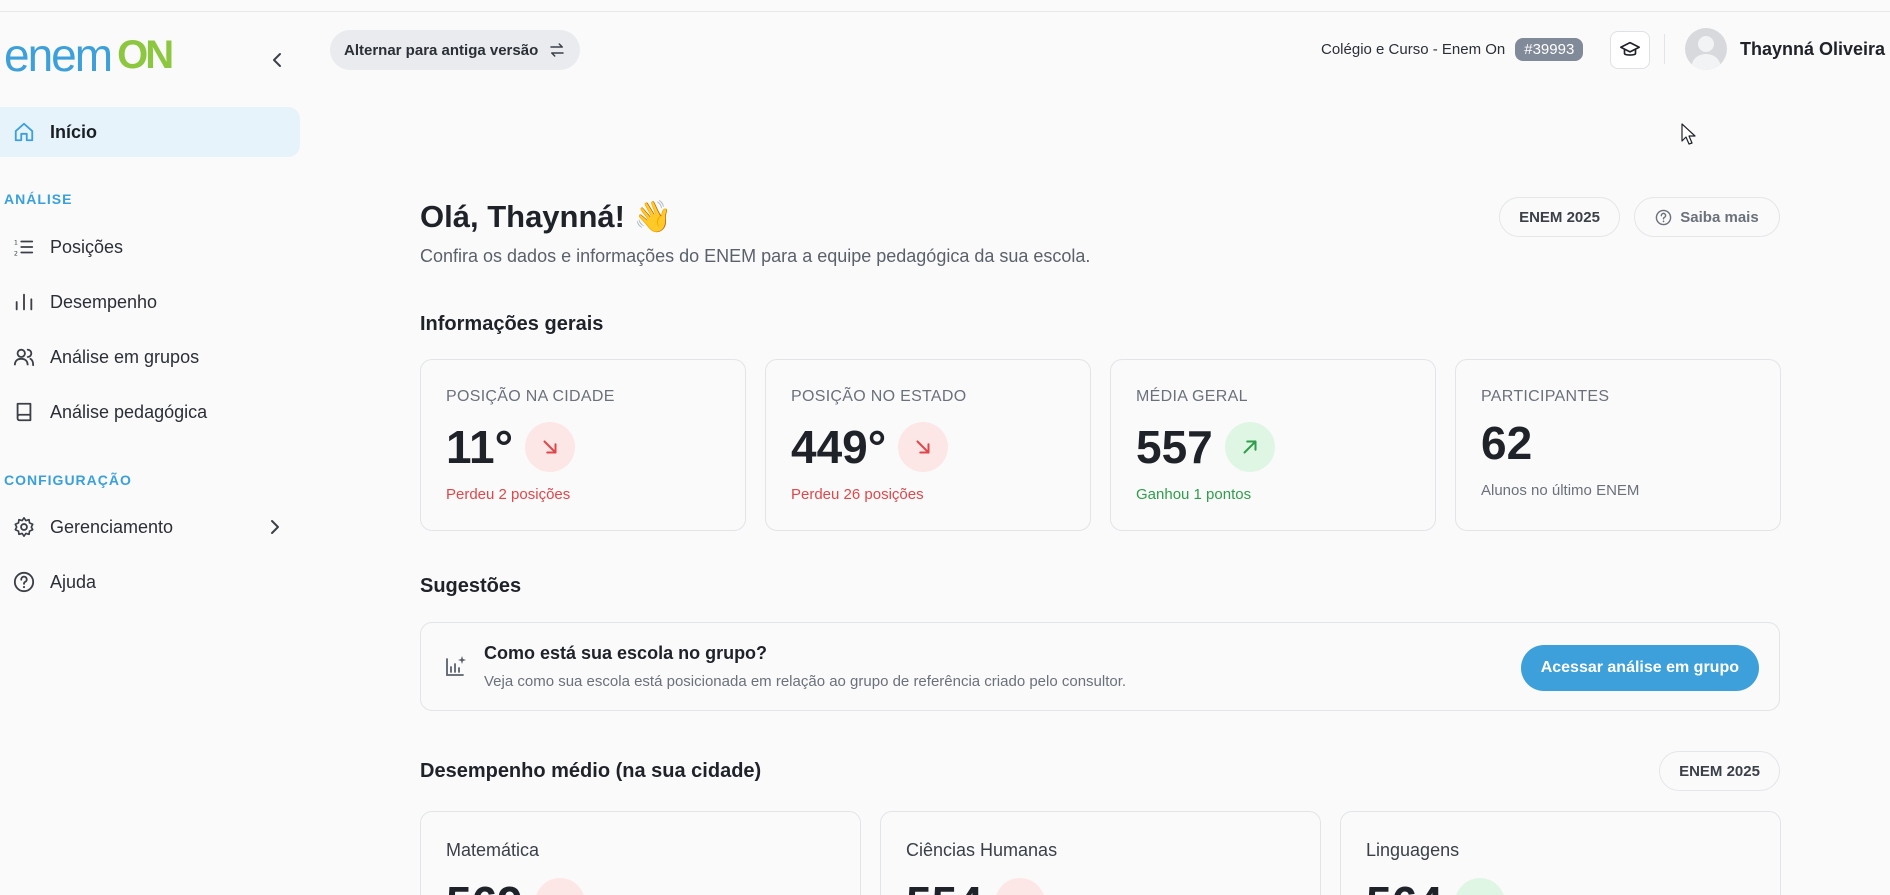  What do you see at coordinates (150, 582) in the screenshot?
I see `sidebar-item-ajuda: Ajuda` at bounding box center [150, 582].